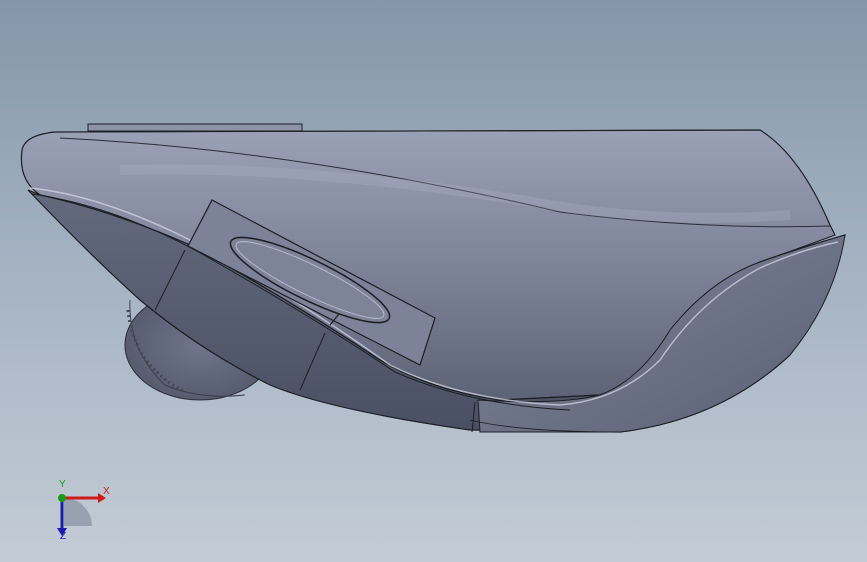  What do you see at coordinates (80, 513) in the screenshot?
I see `coordinate-triad: X Y Z` at bounding box center [80, 513].